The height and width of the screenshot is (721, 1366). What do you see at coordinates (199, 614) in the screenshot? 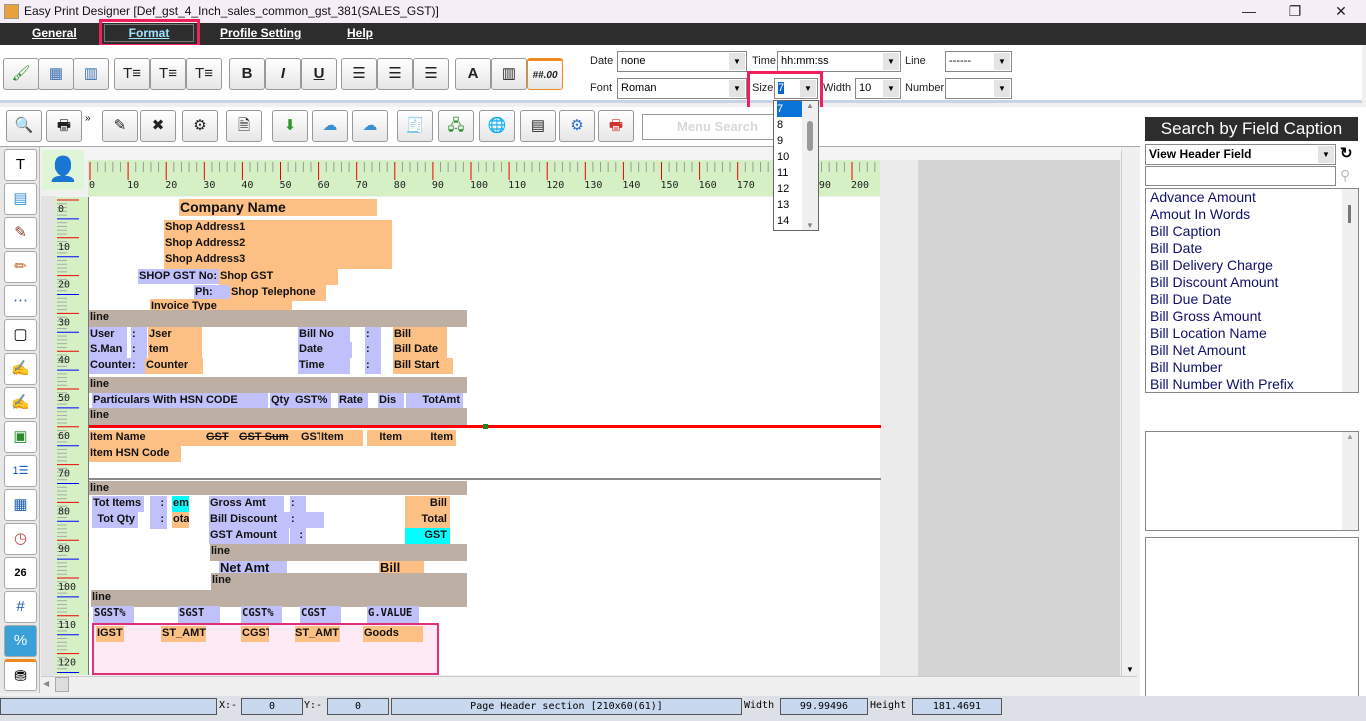
I see `label-field: SGST` at bounding box center [199, 614].